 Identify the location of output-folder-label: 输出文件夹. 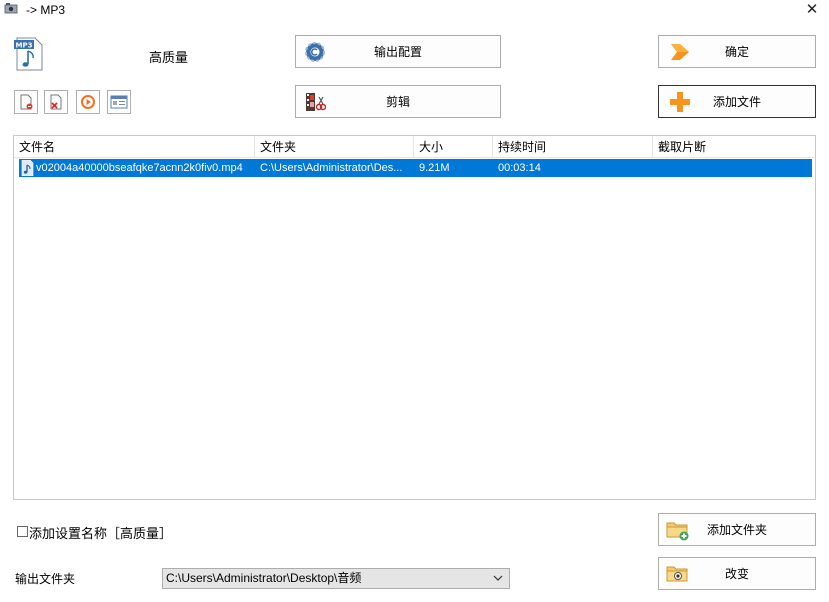
(45, 579).